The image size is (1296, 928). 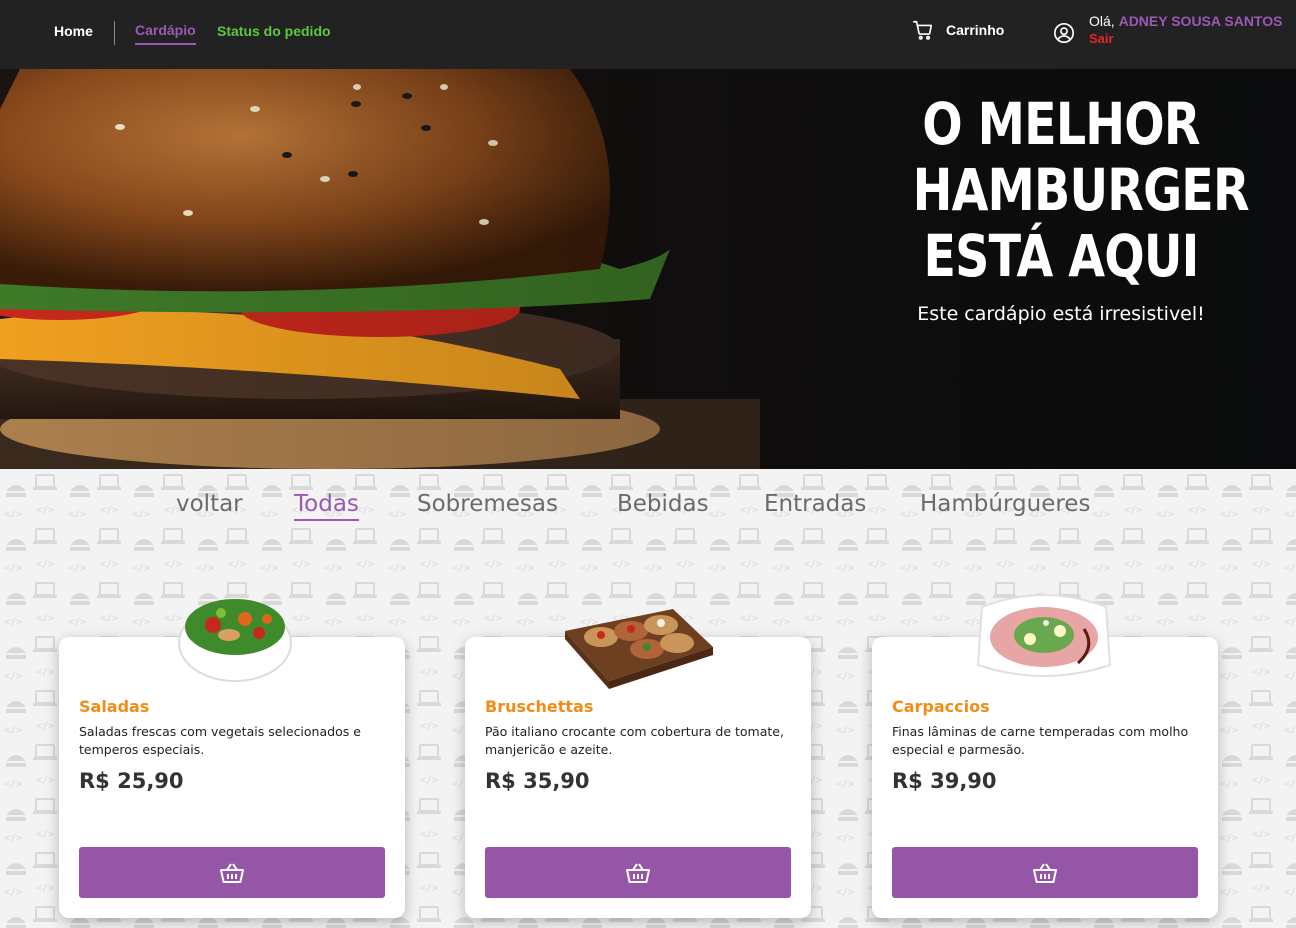 I want to click on nav-divider, so click(x=114, y=33).